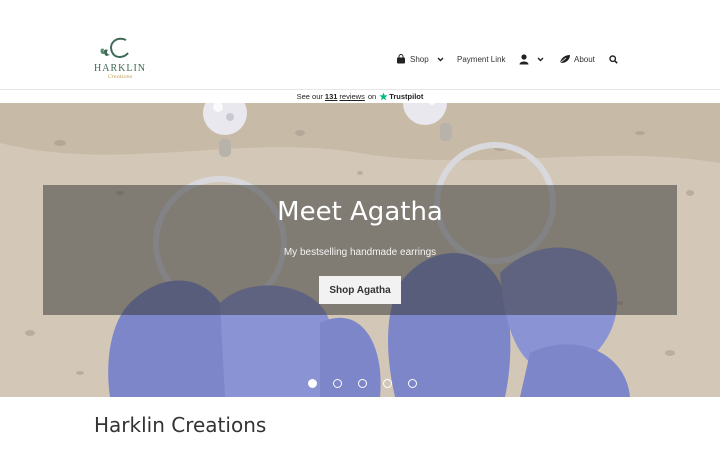  I want to click on nav-shop: Shop, so click(420, 59).